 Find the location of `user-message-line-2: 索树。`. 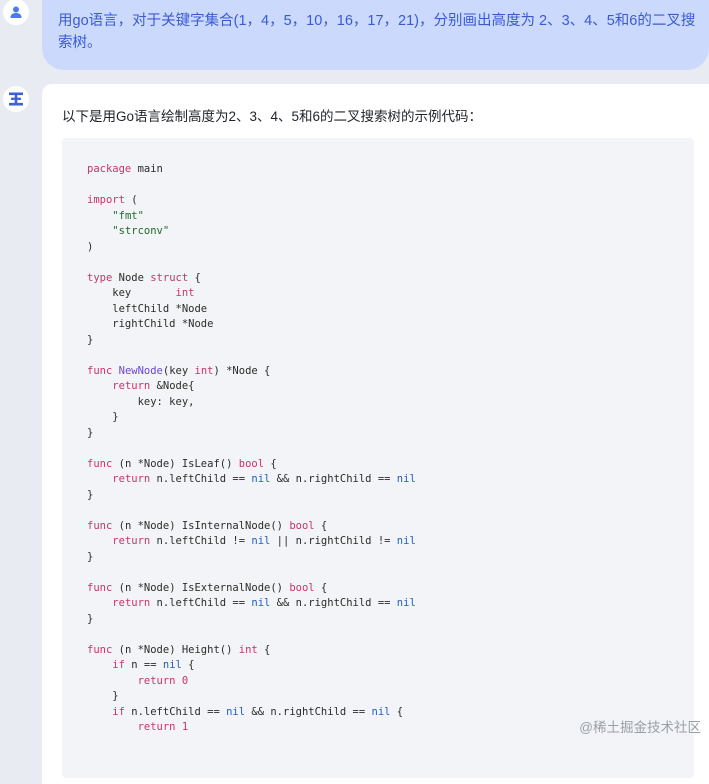

user-message-line-2: 索树。 is located at coordinates (80, 43).